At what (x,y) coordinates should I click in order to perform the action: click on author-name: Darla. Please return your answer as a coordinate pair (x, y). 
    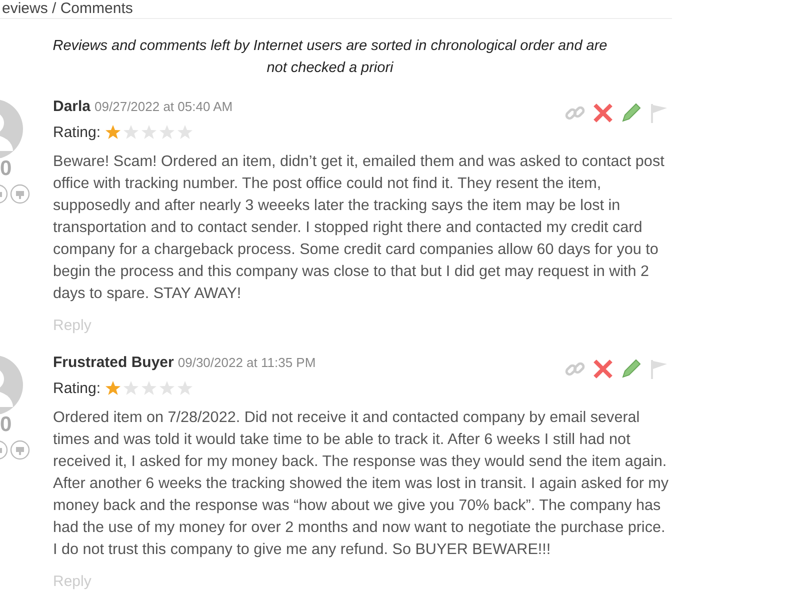
    Looking at the image, I should click on (72, 106).